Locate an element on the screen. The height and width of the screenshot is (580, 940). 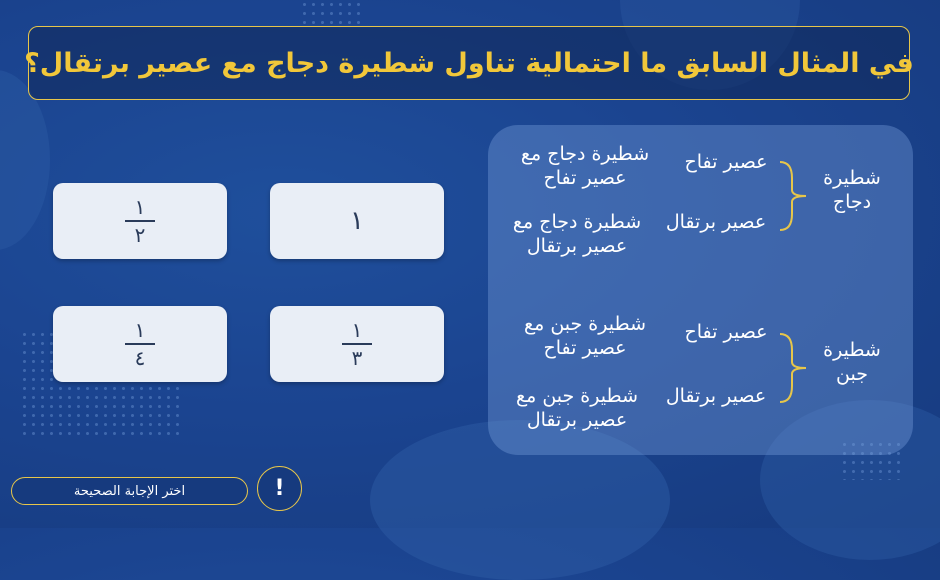
instruction-pill: اختر الإجابة الصحيحة is located at coordinates (129, 491).